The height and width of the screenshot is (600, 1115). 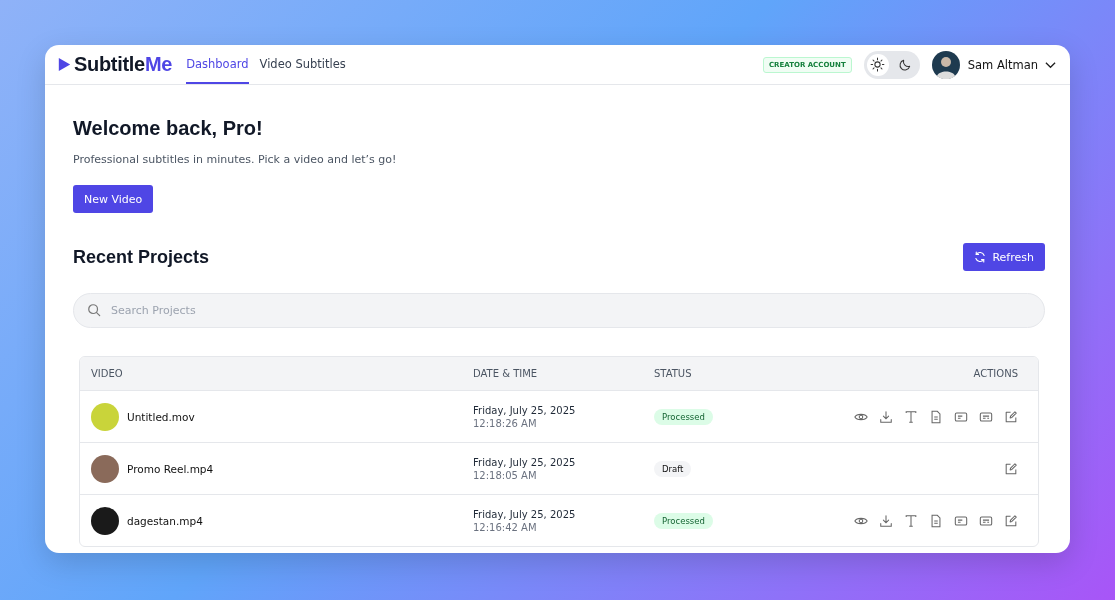 What do you see at coordinates (141, 257) in the screenshot?
I see `section-heading: Recent Projects` at bounding box center [141, 257].